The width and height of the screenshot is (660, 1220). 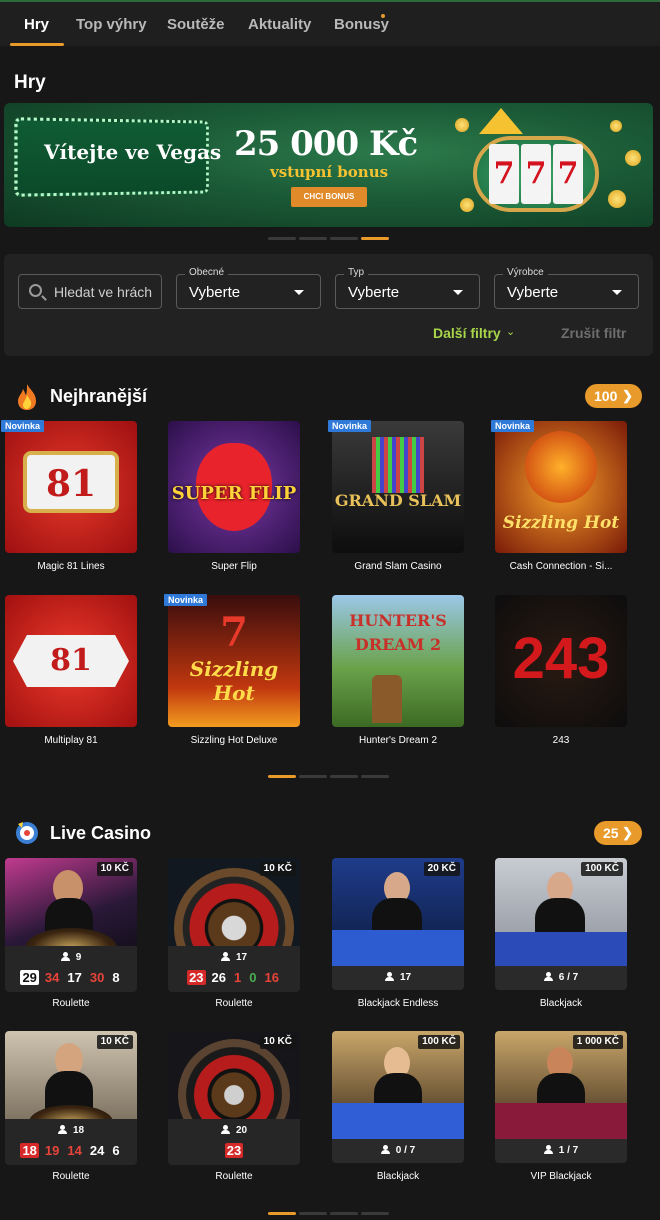 What do you see at coordinates (133, 152) in the screenshot?
I see `banner-sign-text: Vítejte ve Vegas` at bounding box center [133, 152].